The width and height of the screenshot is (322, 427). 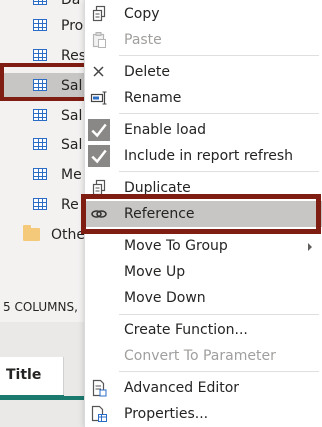 What do you see at coordinates (147, 72) in the screenshot?
I see `menu-item-label: Delete` at bounding box center [147, 72].